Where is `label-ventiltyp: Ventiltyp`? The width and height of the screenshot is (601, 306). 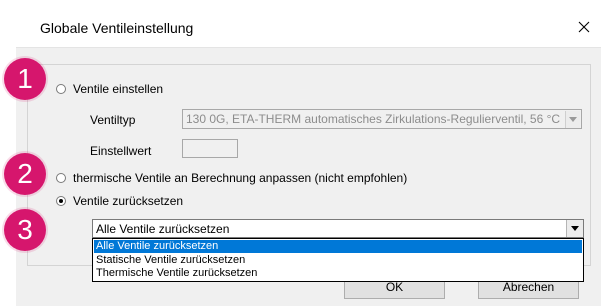 label-ventiltyp: Ventiltyp is located at coordinates (113, 120).